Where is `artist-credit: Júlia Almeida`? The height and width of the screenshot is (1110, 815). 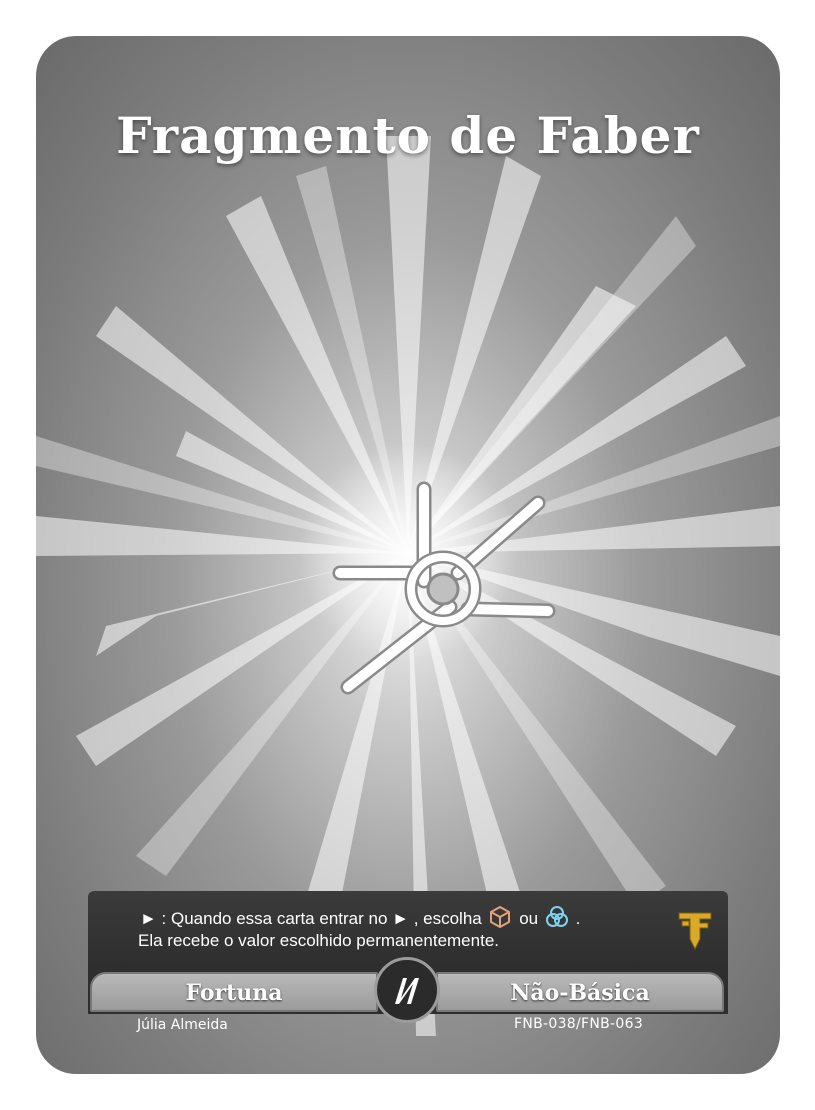 artist-credit: Júlia Almeida is located at coordinates (182, 1025).